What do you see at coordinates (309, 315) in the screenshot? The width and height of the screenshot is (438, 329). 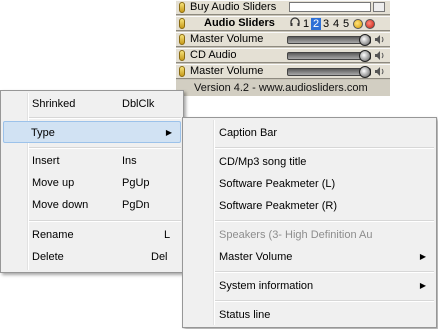 I see `submenu-item-status-line: Status line` at bounding box center [309, 315].